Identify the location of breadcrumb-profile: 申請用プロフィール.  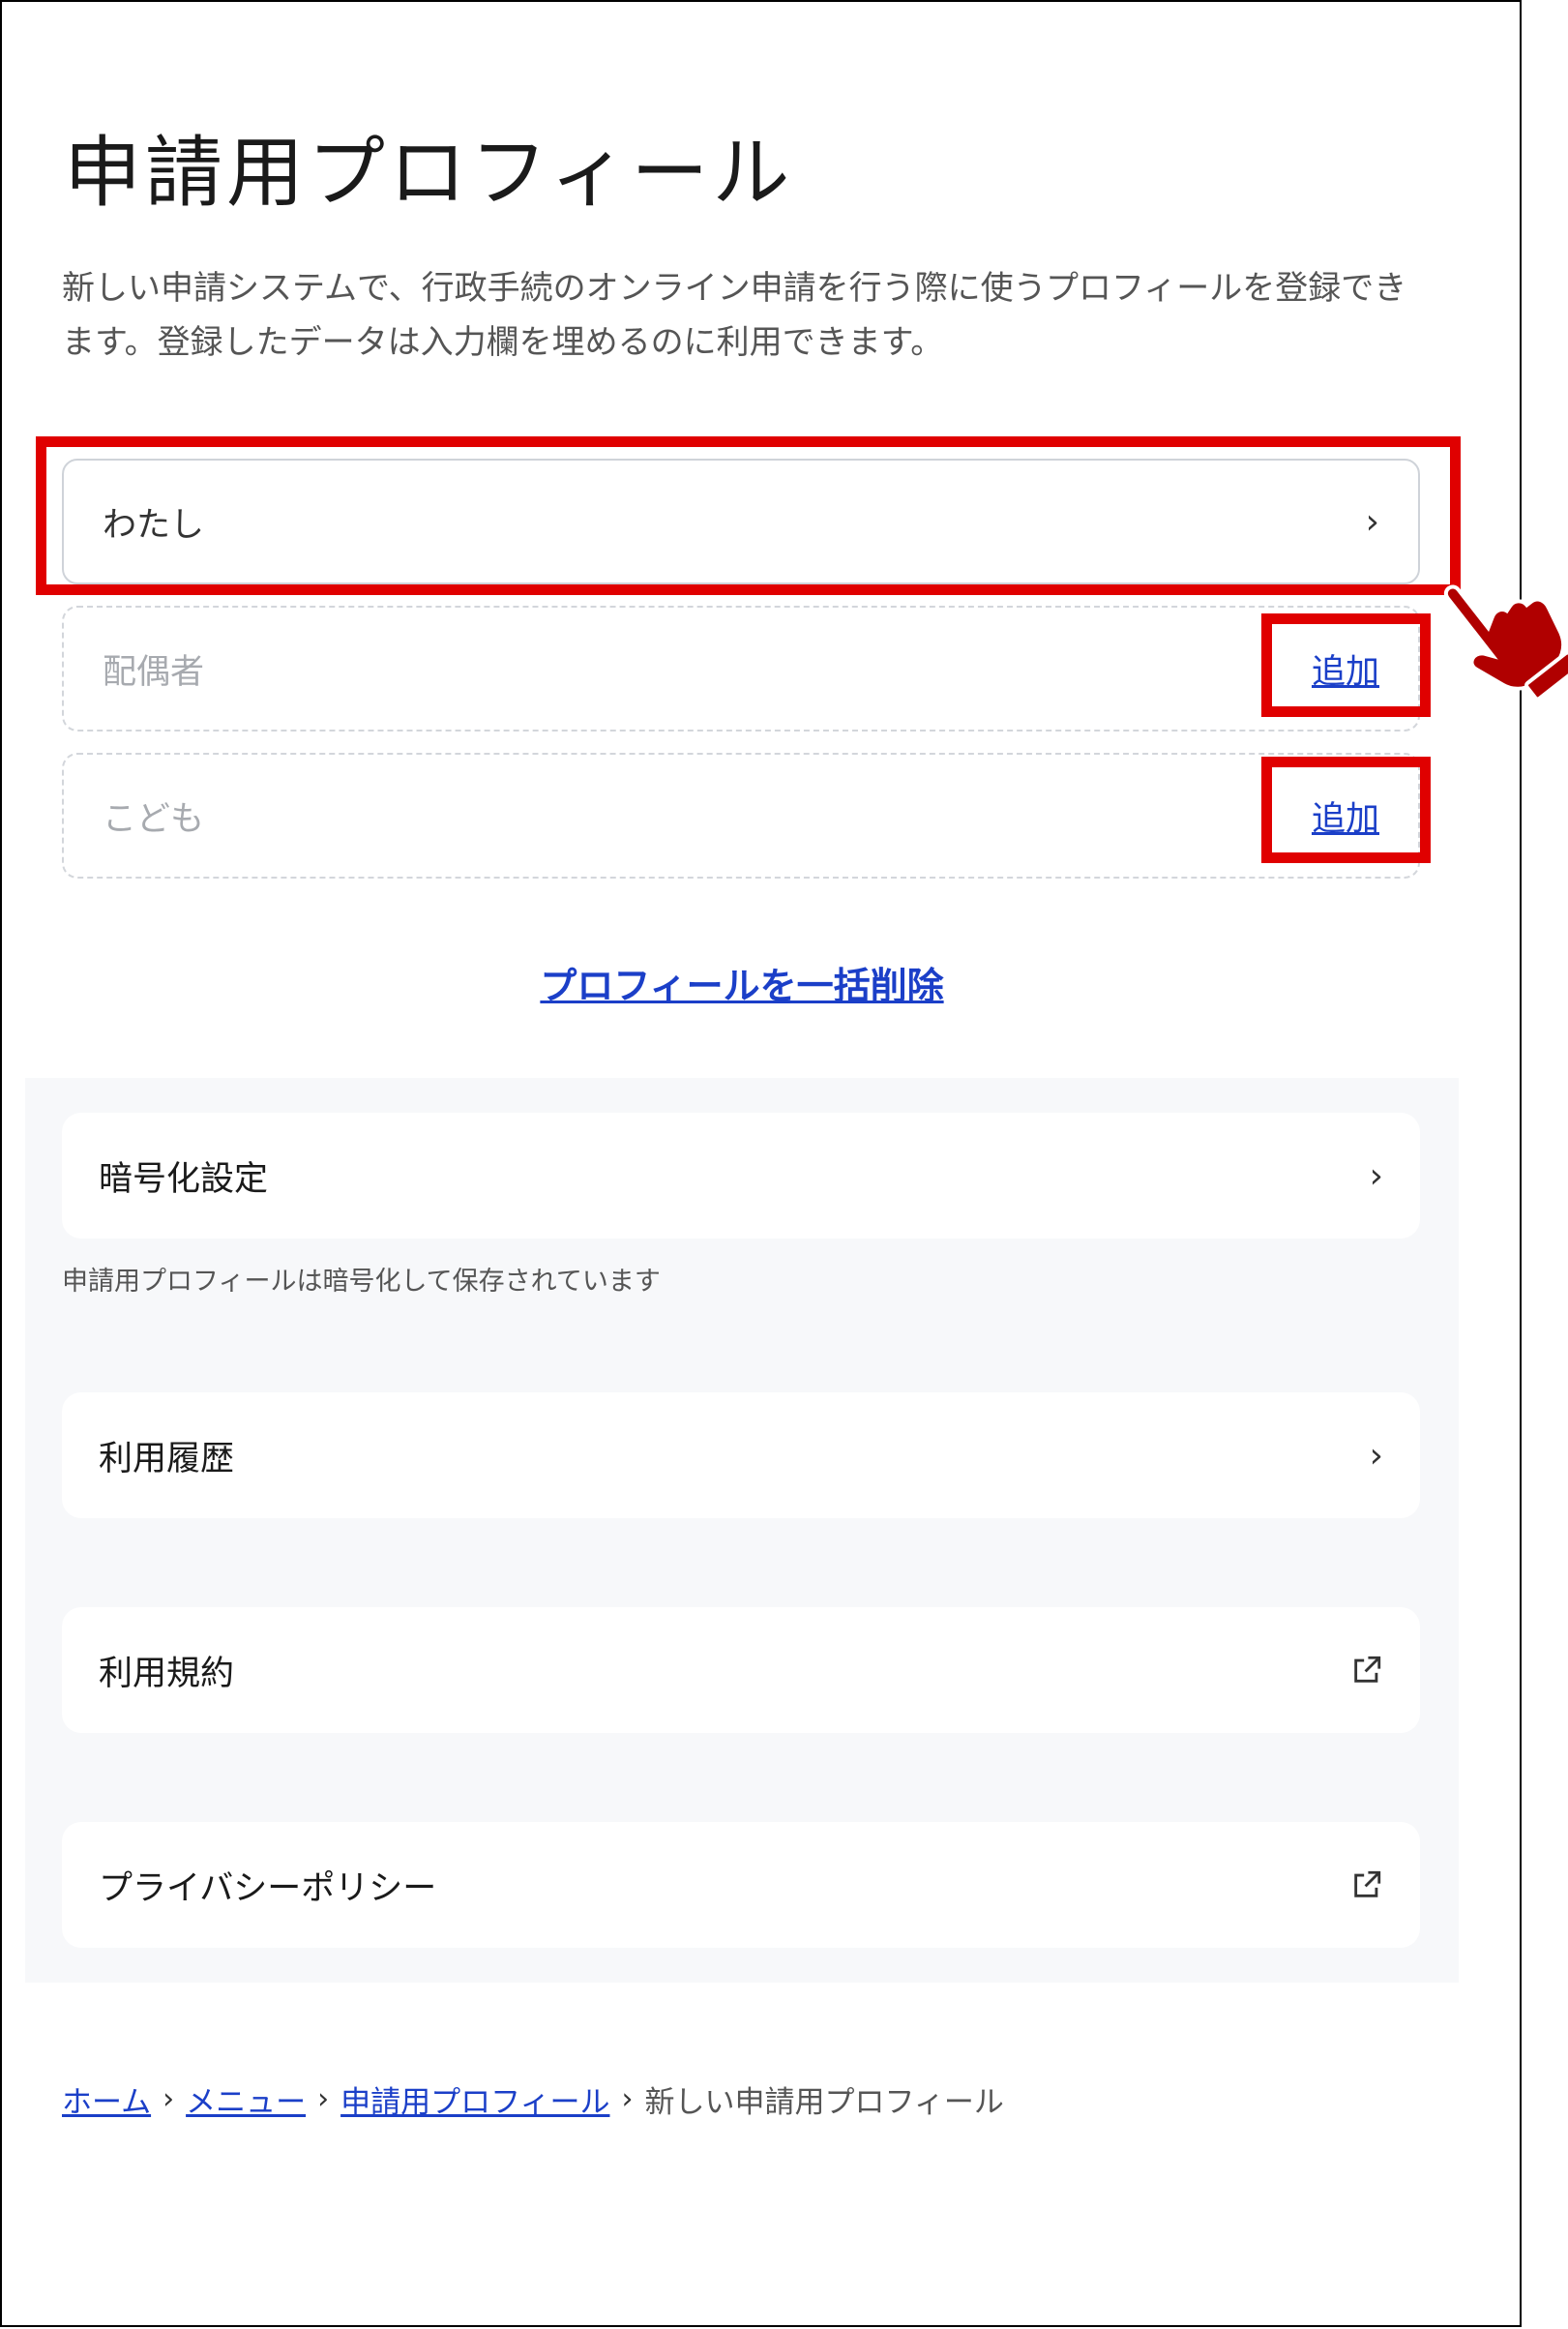
(474, 2099).